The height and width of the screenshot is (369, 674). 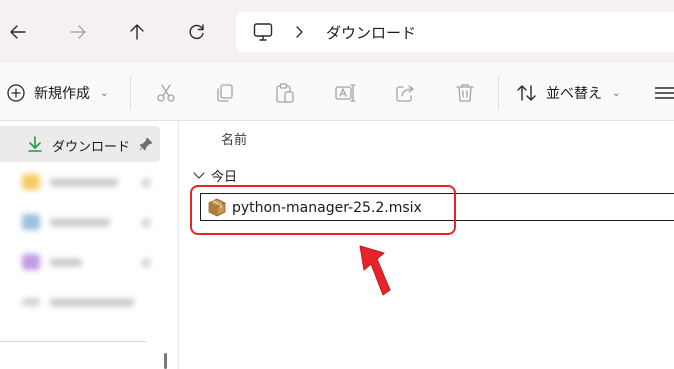 What do you see at coordinates (165, 361) in the screenshot?
I see `sidebar-scrollbar` at bounding box center [165, 361].